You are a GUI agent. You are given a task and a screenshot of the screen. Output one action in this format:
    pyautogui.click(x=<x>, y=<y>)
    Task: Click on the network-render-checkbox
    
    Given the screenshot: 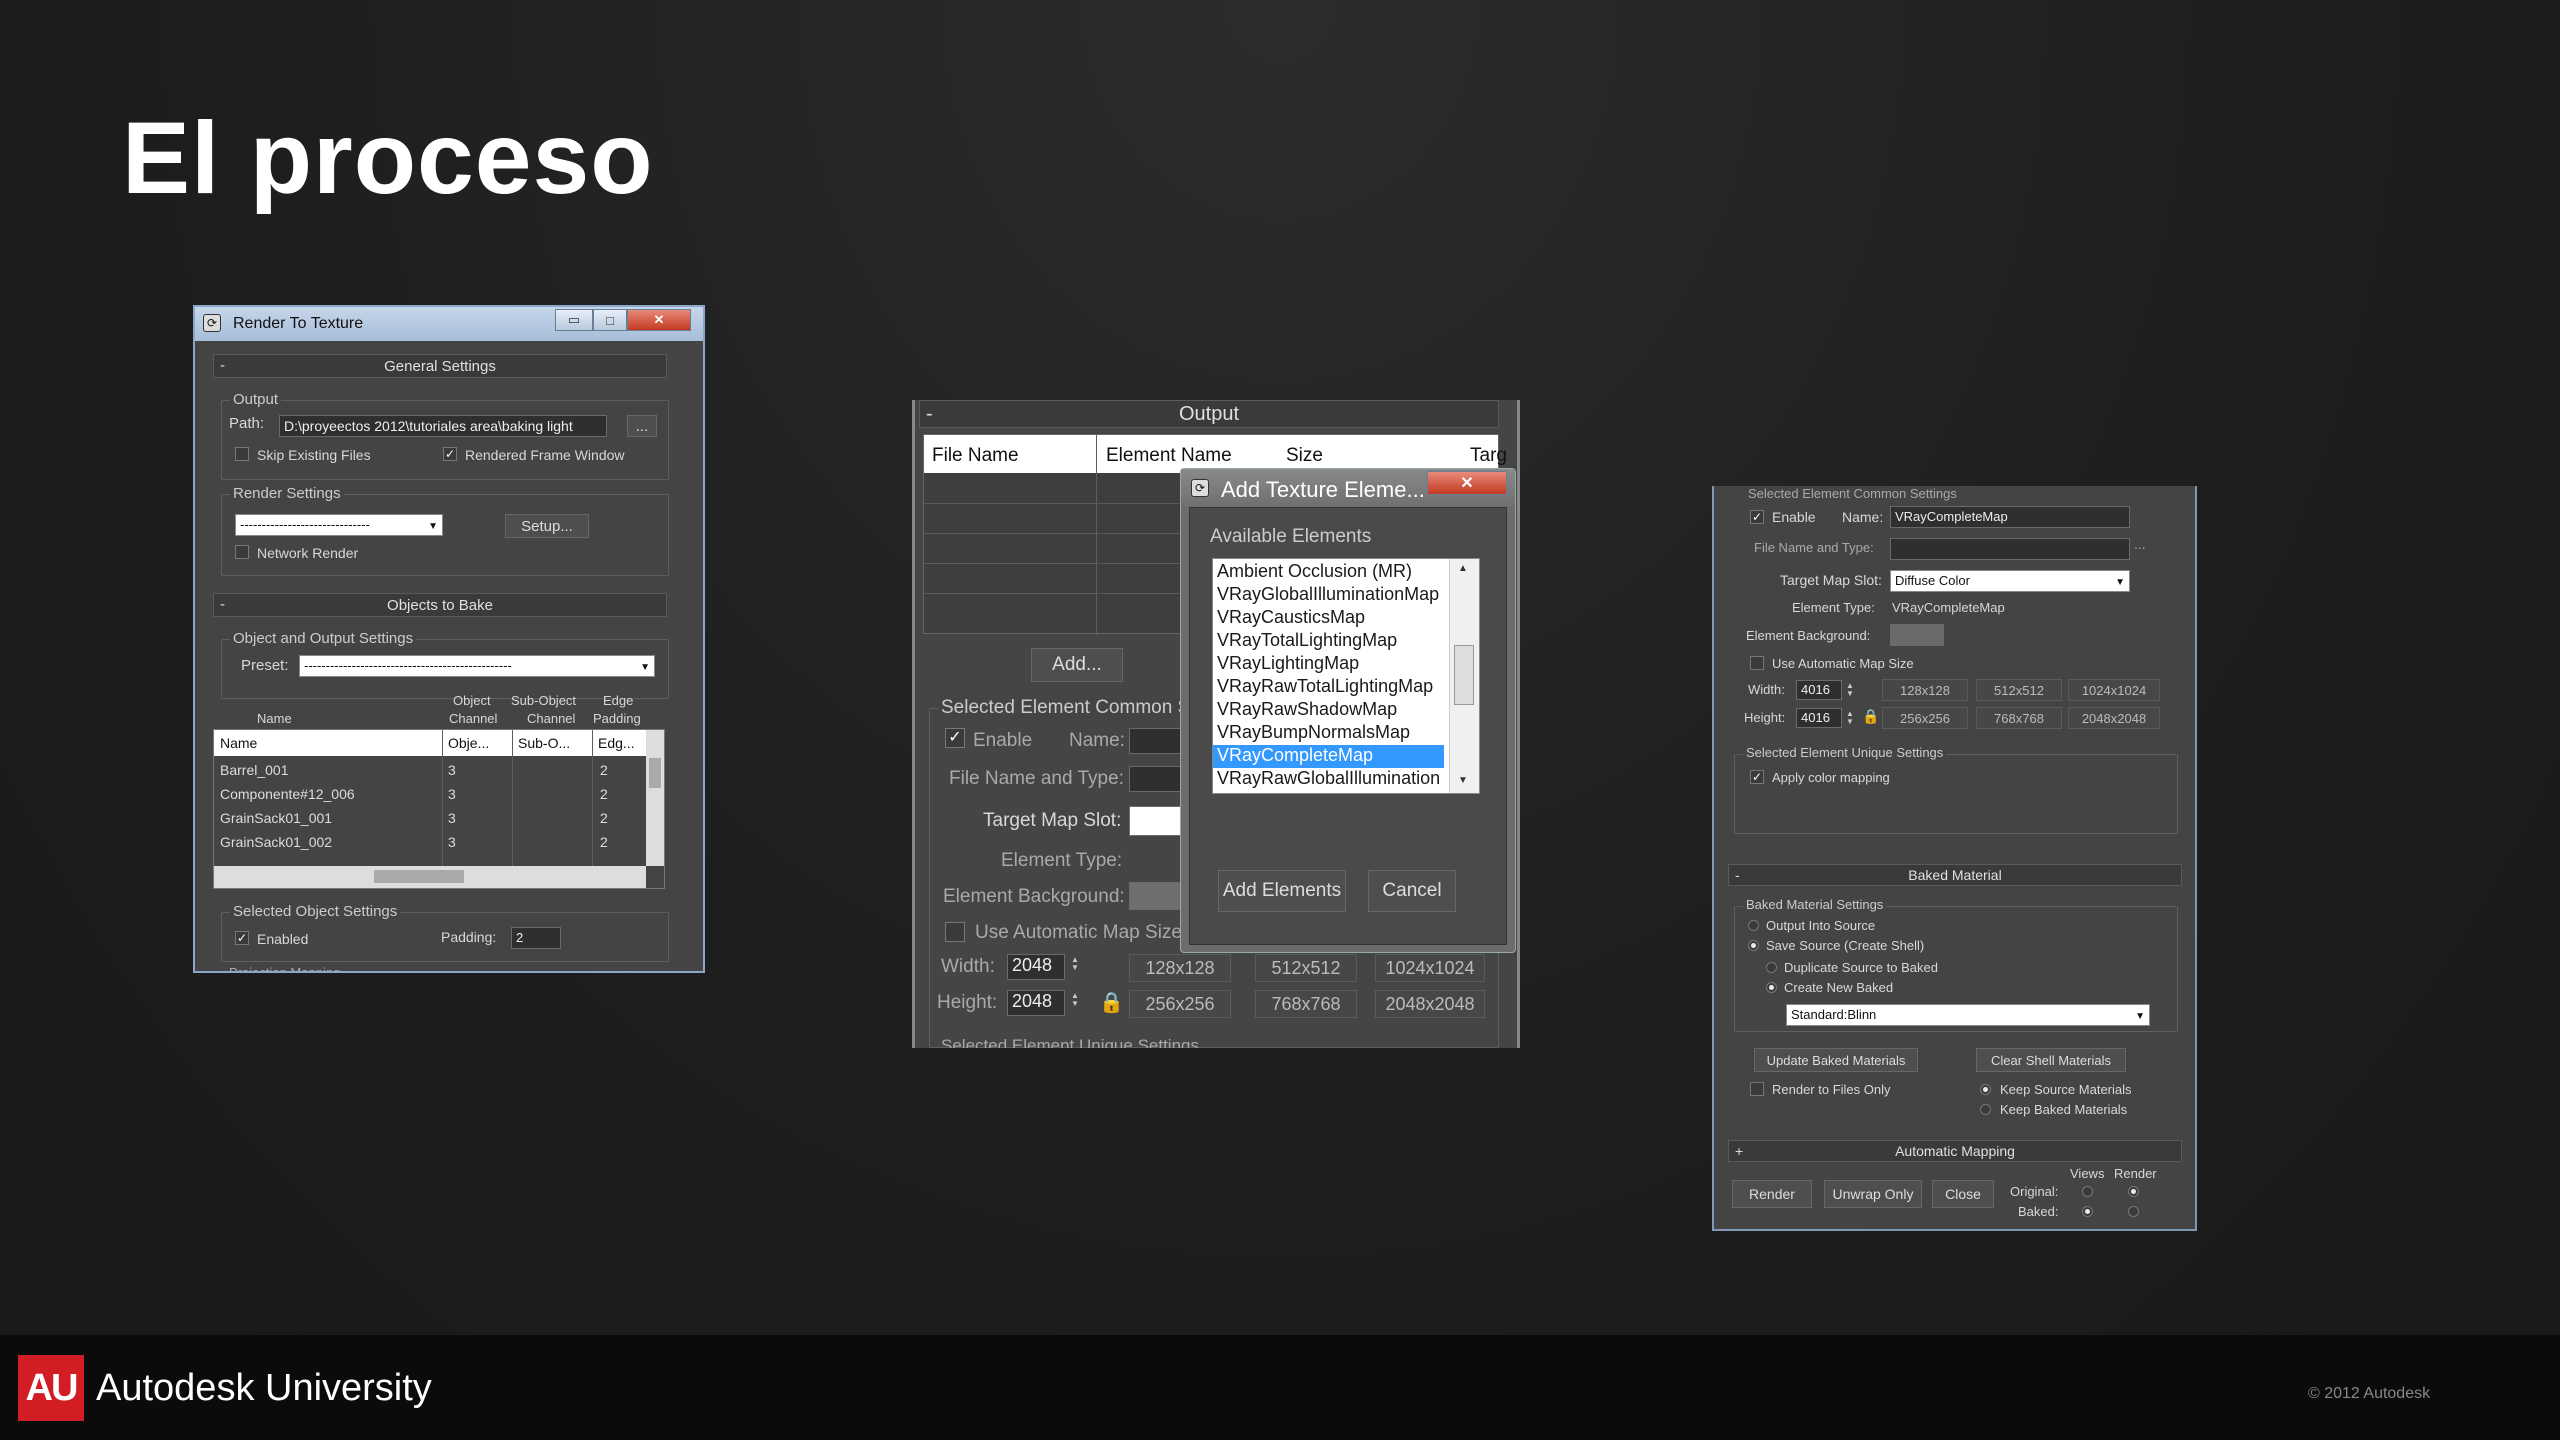 What is the action you would take?
    pyautogui.click(x=242, y=552)
    